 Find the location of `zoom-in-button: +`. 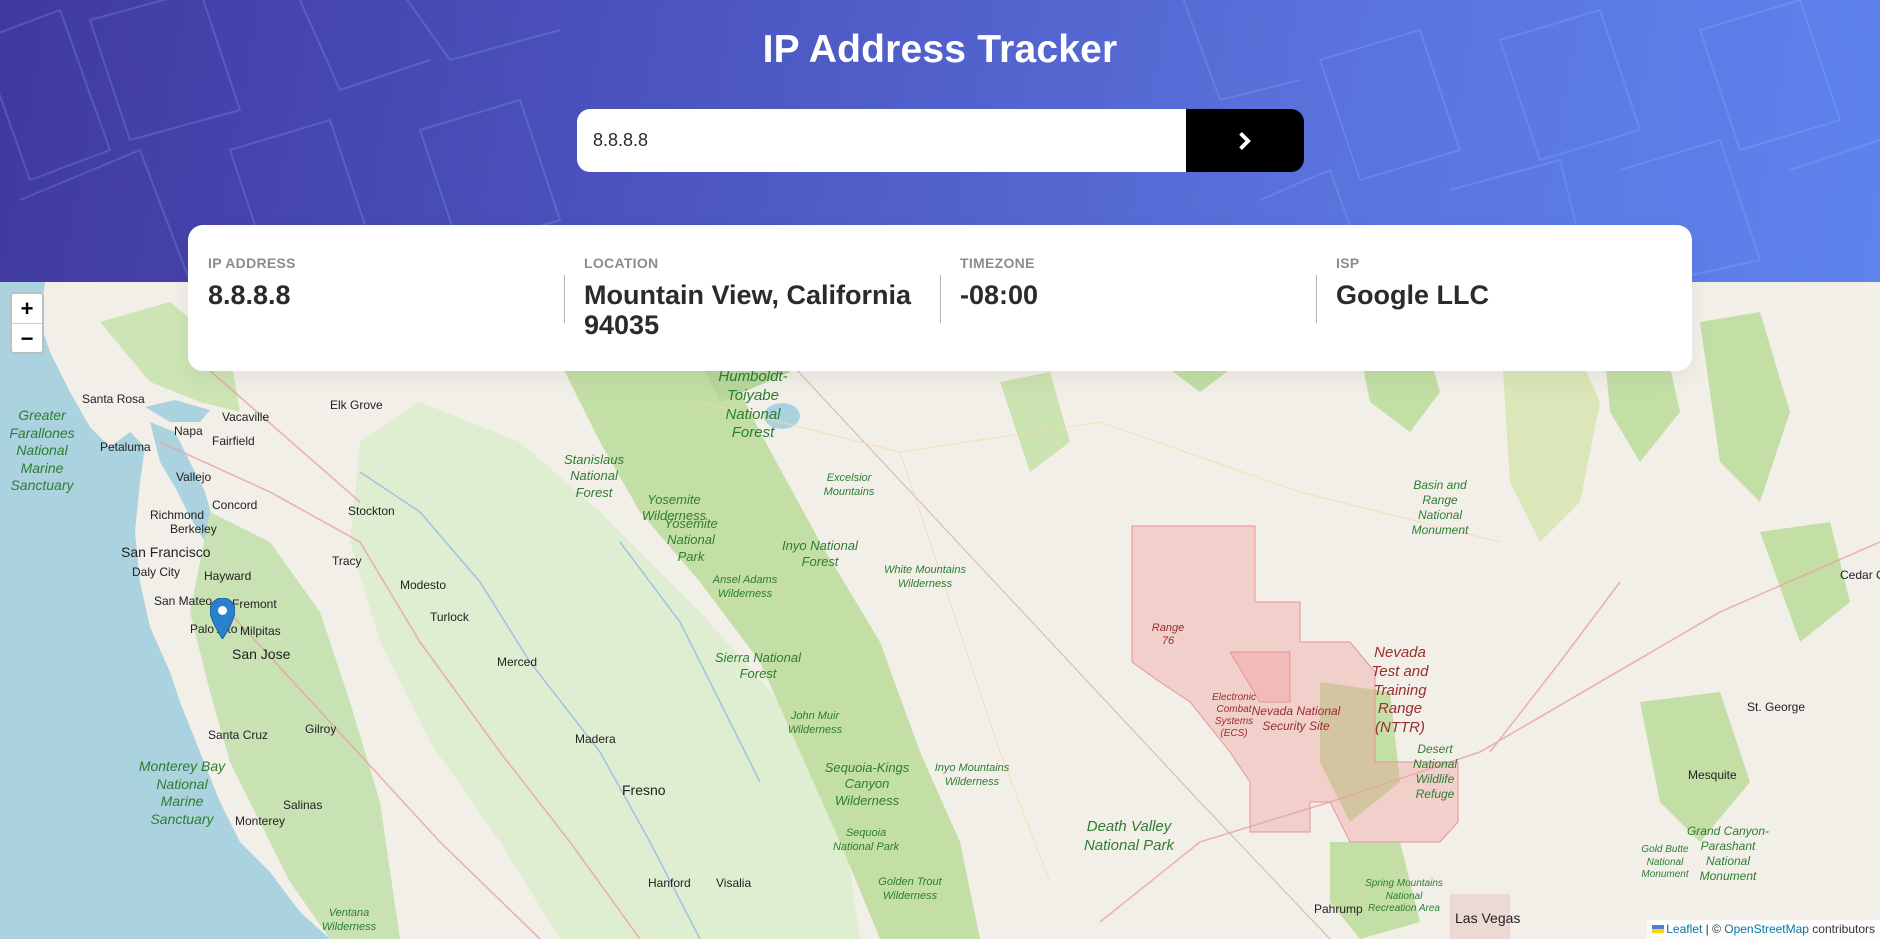

zoom-in-button: + is located at coordinates (27, 308).